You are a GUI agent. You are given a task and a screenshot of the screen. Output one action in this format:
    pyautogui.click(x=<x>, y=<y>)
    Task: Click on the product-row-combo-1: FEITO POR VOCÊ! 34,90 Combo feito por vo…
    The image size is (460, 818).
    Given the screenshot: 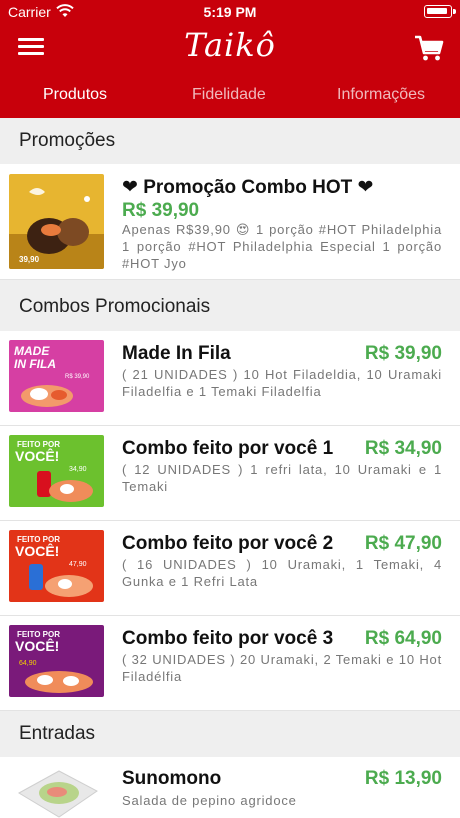 What is the action you would take?
    pyautogui.click(x=230, y=473)
    